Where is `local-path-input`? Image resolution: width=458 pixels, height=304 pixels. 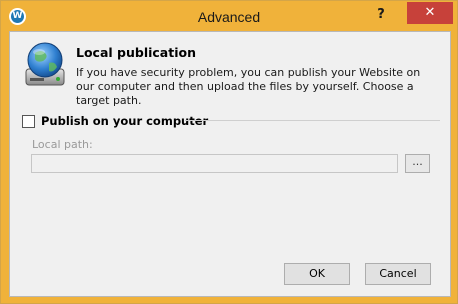 local-path-input is located at coordinates (214, 163).